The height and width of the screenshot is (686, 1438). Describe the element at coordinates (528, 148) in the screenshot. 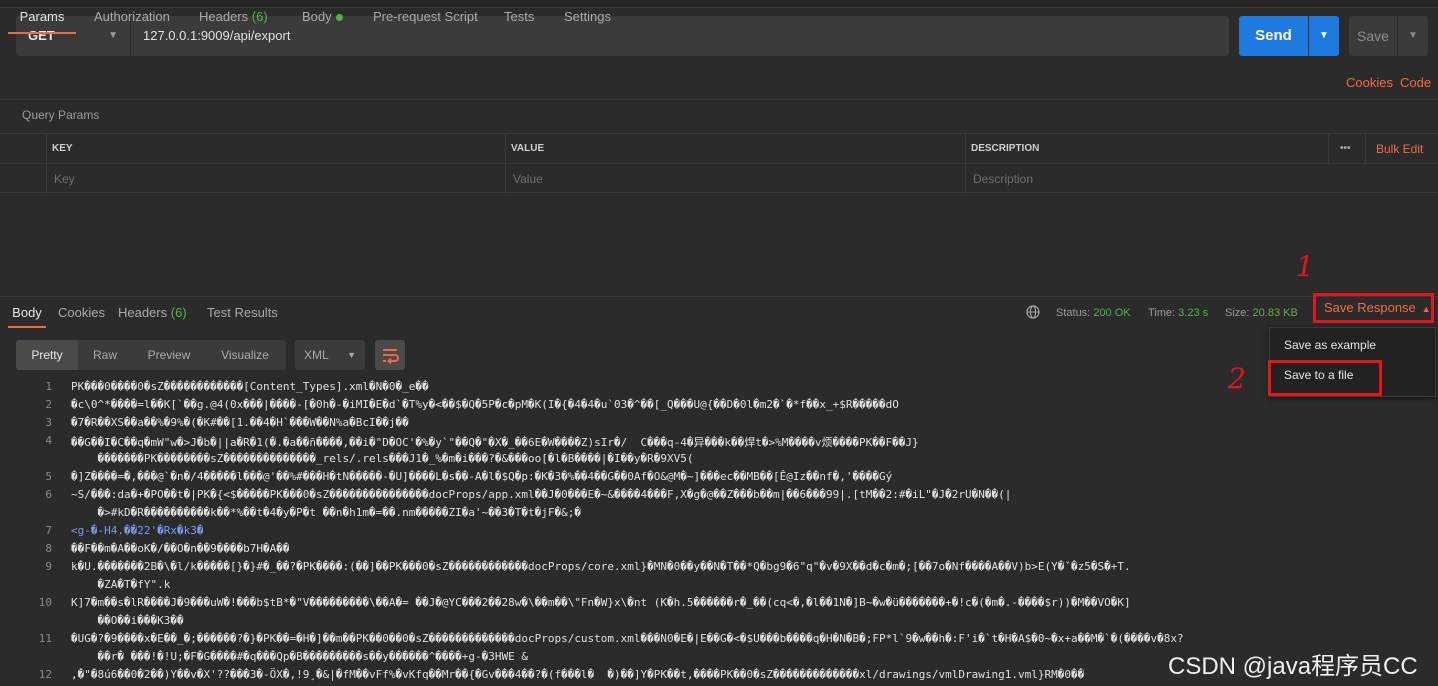

I see `col-value-header: VALUE` at that location.